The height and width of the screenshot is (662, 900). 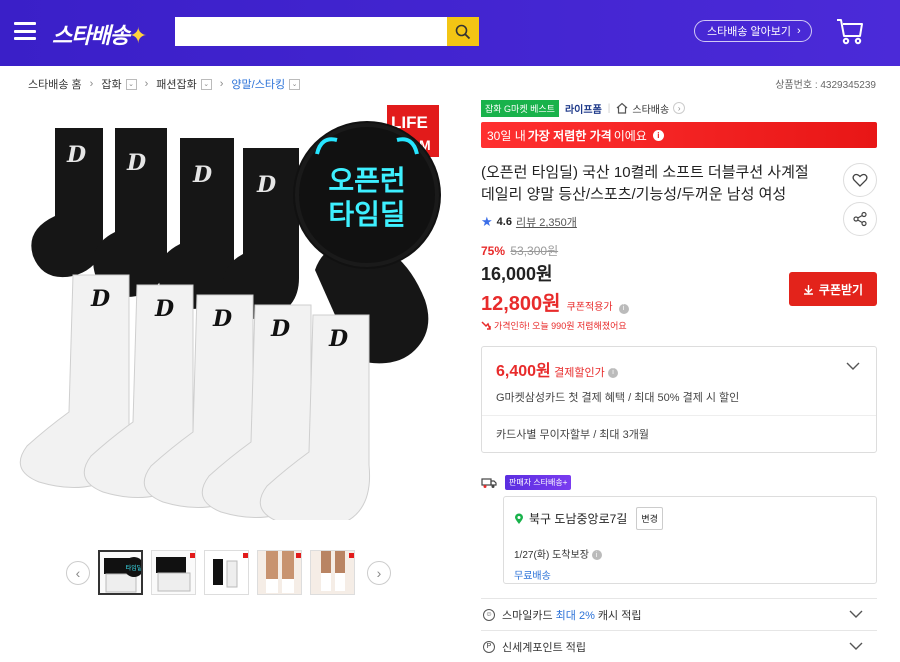 What do you see at coordinates (493, 251) in the screenshot?
I see `discount-percent: 75%` at bounding box center [493, 251].